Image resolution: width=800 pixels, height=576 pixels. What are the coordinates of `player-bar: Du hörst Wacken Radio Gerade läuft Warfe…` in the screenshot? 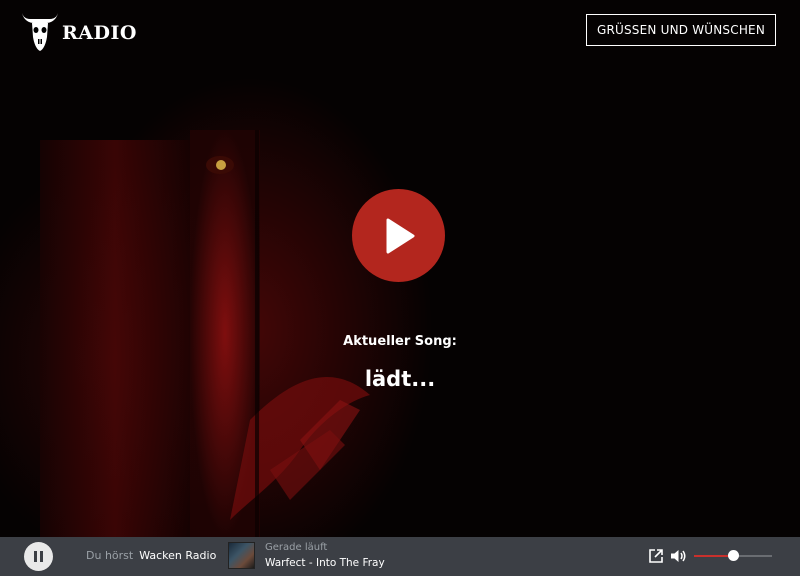 It's located at (400, 556).